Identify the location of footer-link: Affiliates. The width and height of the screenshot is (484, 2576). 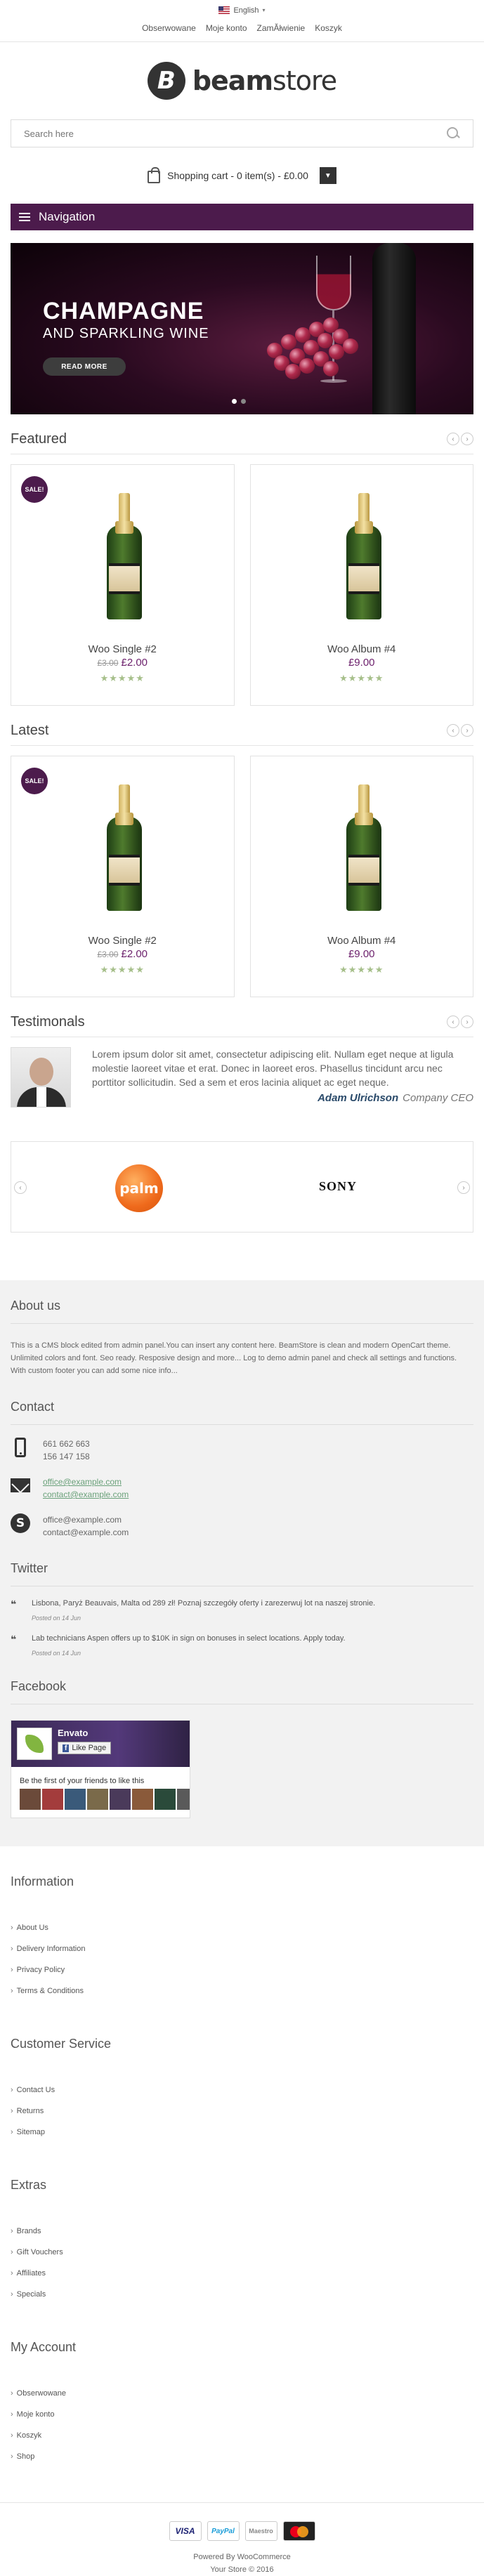
(242, 2273).